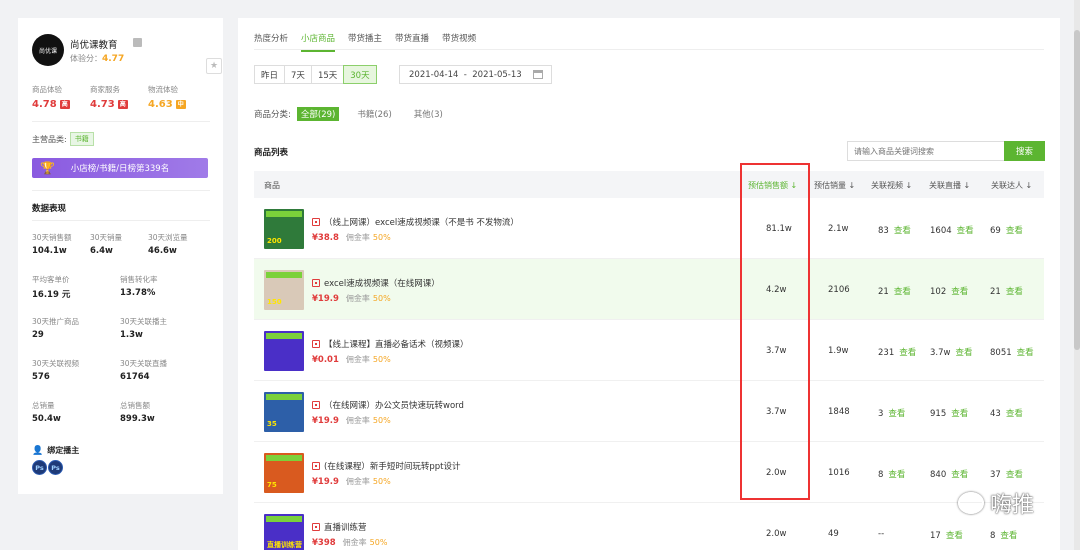 This screenshot has width=1080, height=550. I want to click on score-value: 4.77, so click(113, 59).